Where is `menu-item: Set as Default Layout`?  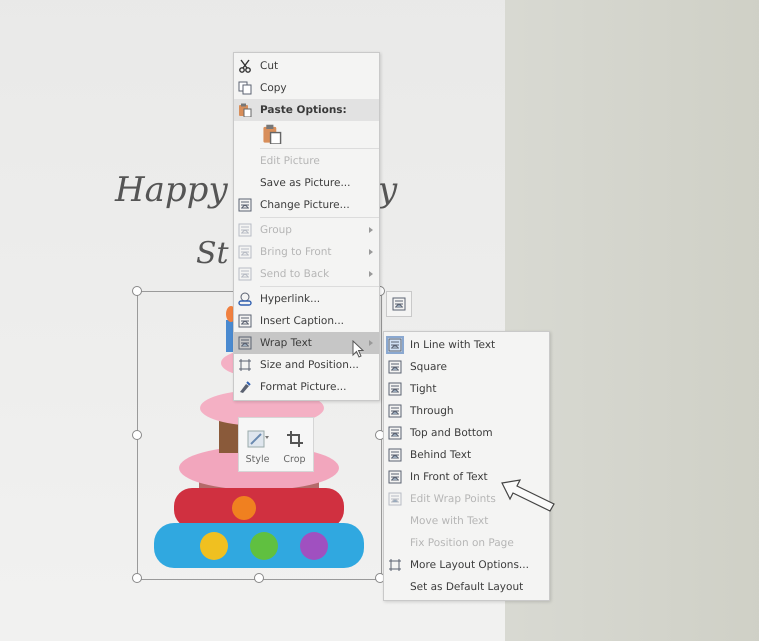 menu-item: Set as Default Layout is located at coordinates (466, 587).